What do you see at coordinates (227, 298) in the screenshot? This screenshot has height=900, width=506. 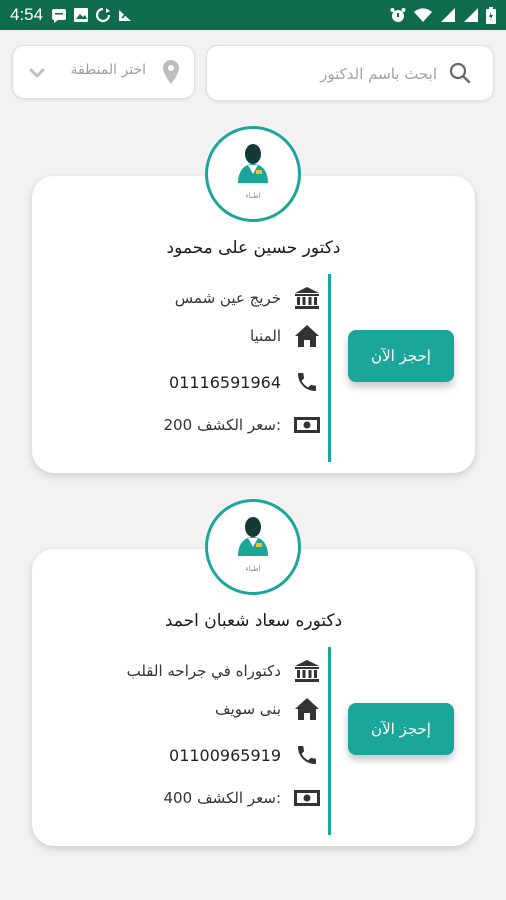 I see `education-text: خريج عين شمس` at bounding box center [227, 298].